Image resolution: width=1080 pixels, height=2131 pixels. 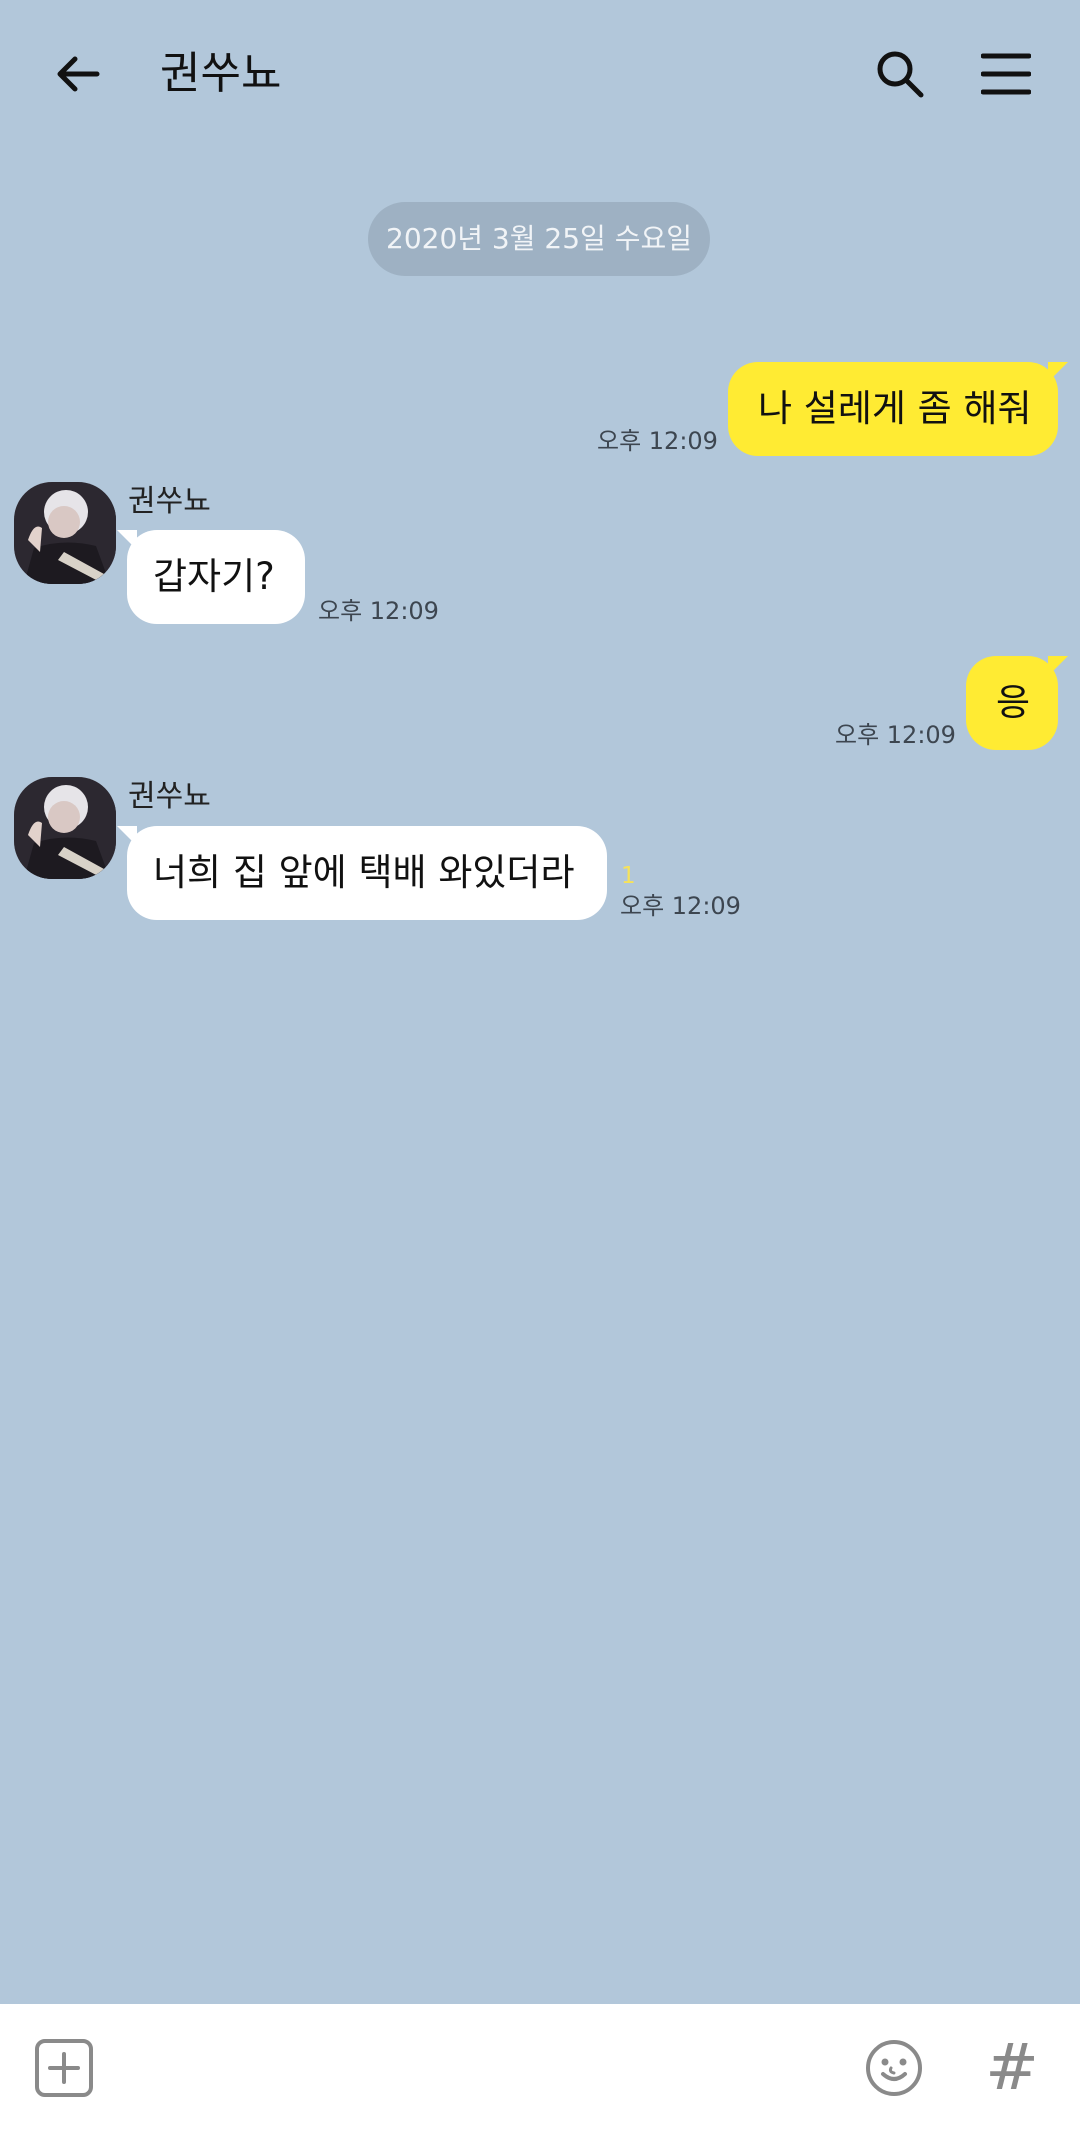 What do you see at coordinates (220, 74) in the screenshot?
I see `chat-title: 권쑤뇨` at bounding box center [220, 74].